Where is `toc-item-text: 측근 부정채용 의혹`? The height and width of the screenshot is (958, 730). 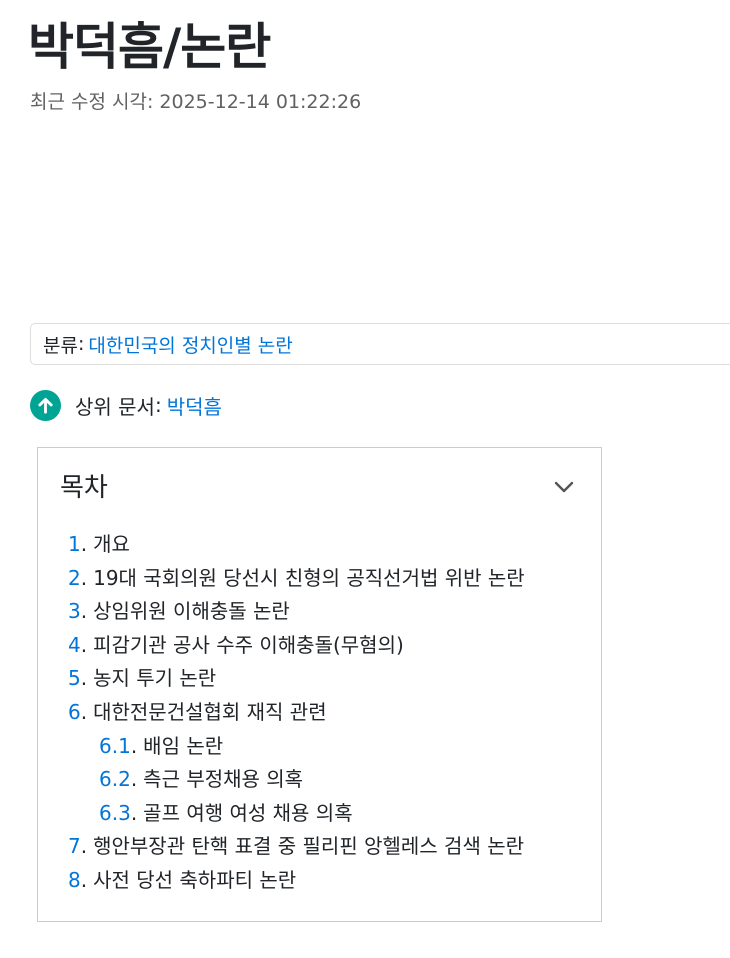
toc-item-text: 측근 부정채용 의혹 is located at coordinates (223, 779).